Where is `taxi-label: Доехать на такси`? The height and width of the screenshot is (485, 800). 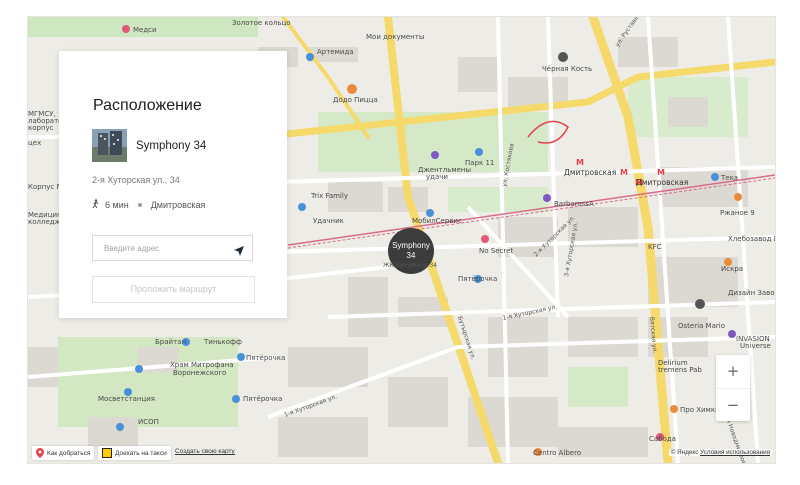
taxi-label: Доехать на такси is located at coordinates (141, 453).